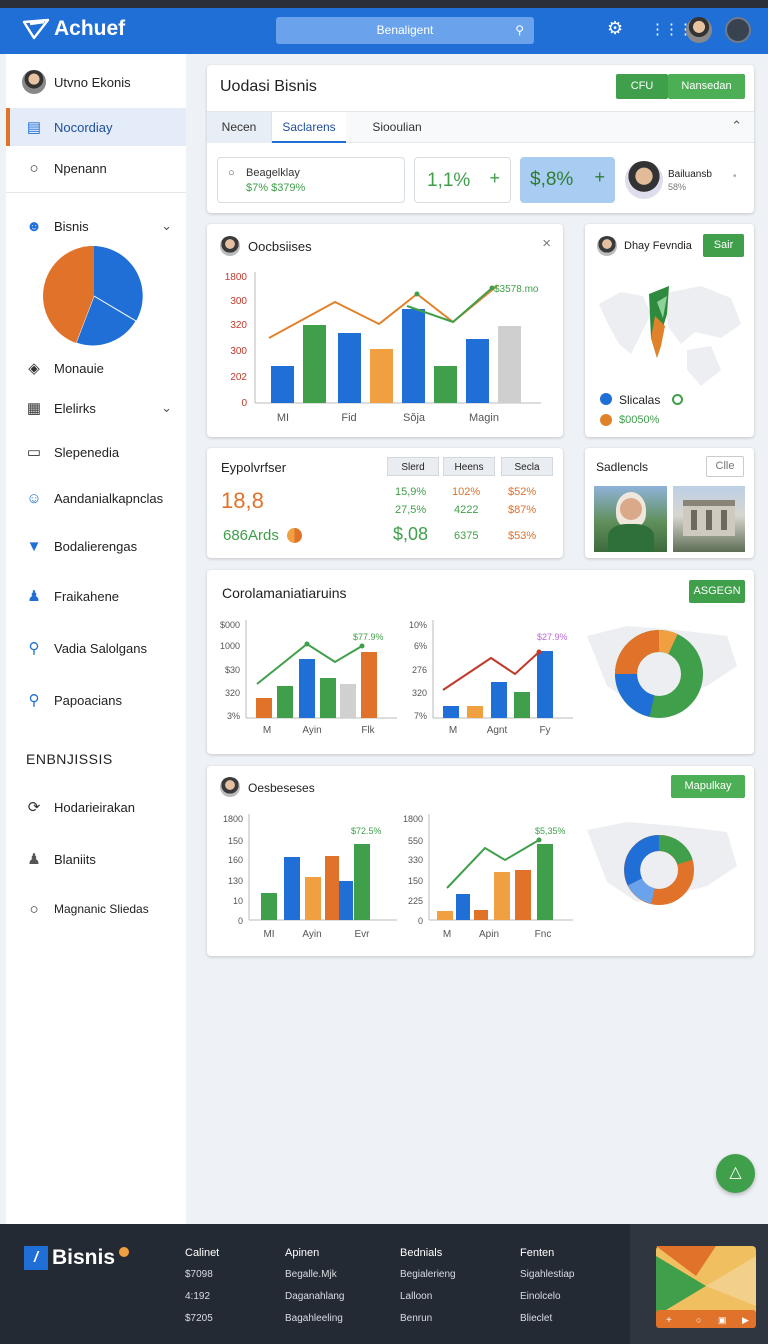 The width and height of the screenshot is (768, 1344). I want to click on sidebar-item-bisnis: ☻ Bisnis ⌄, so click(96, 226).